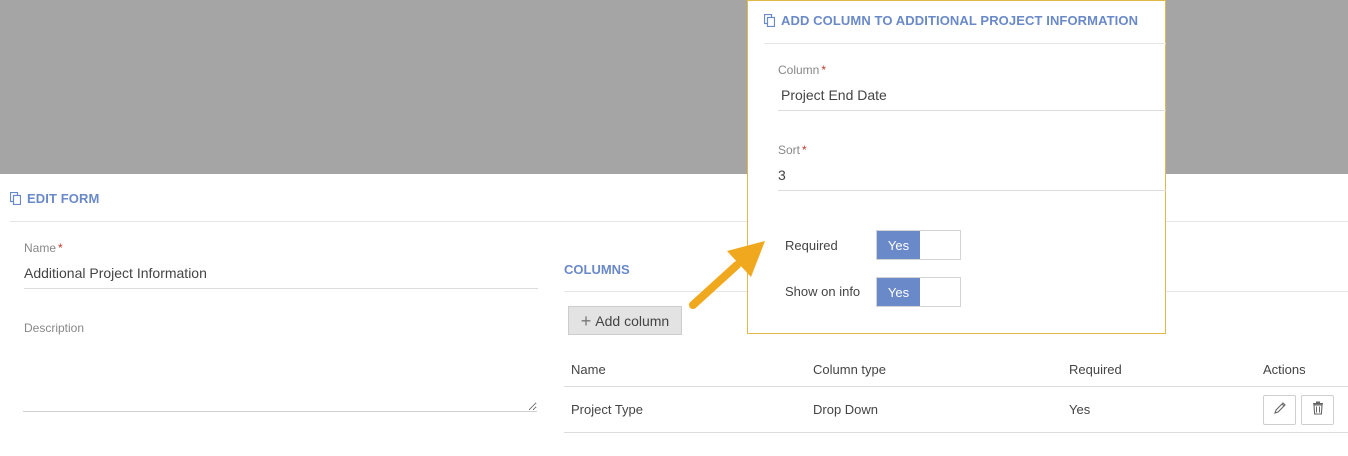 This screenshot has width=1348, height=456. What do you see at coordinates (898, 292) in the screenshot?
I see `show-on-info-toggle-on: Yes` at bounding box center [898, 292].